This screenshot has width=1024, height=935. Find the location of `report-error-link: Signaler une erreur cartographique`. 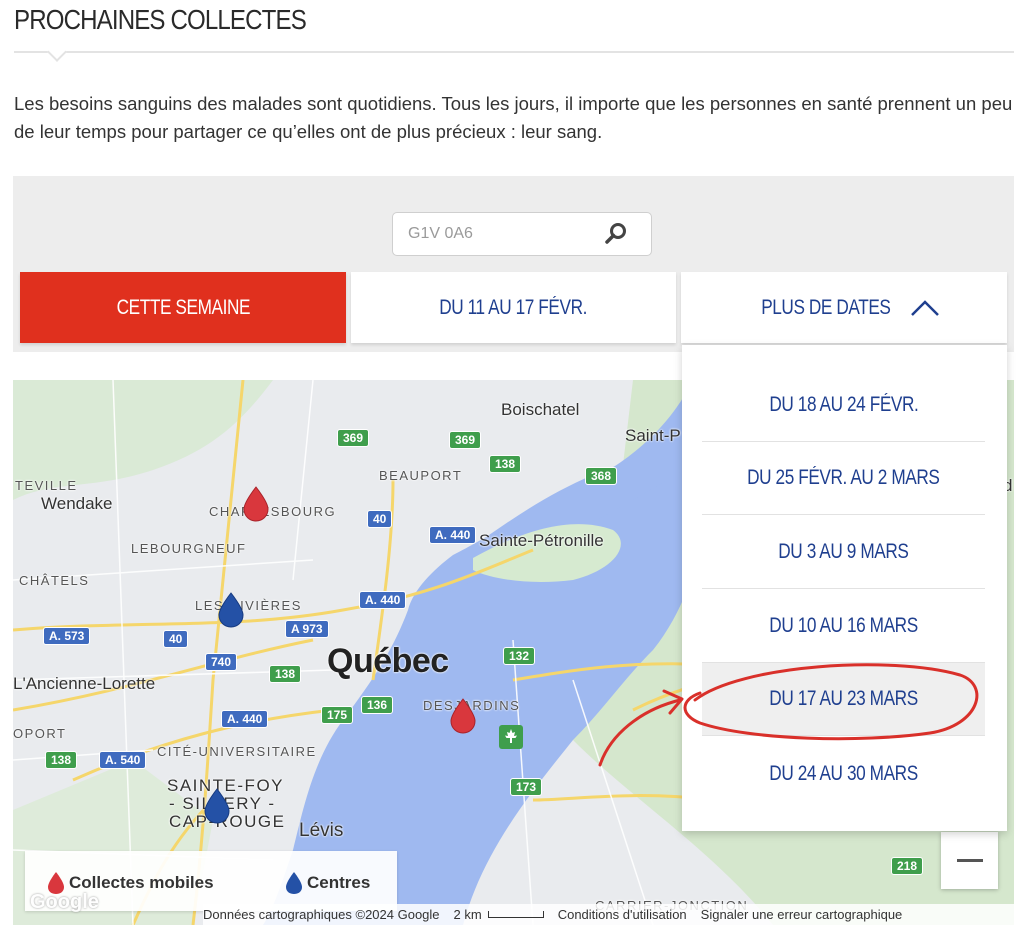

report-error-link: Signaler une erreur cartographique is located at coordinates (802, 914).